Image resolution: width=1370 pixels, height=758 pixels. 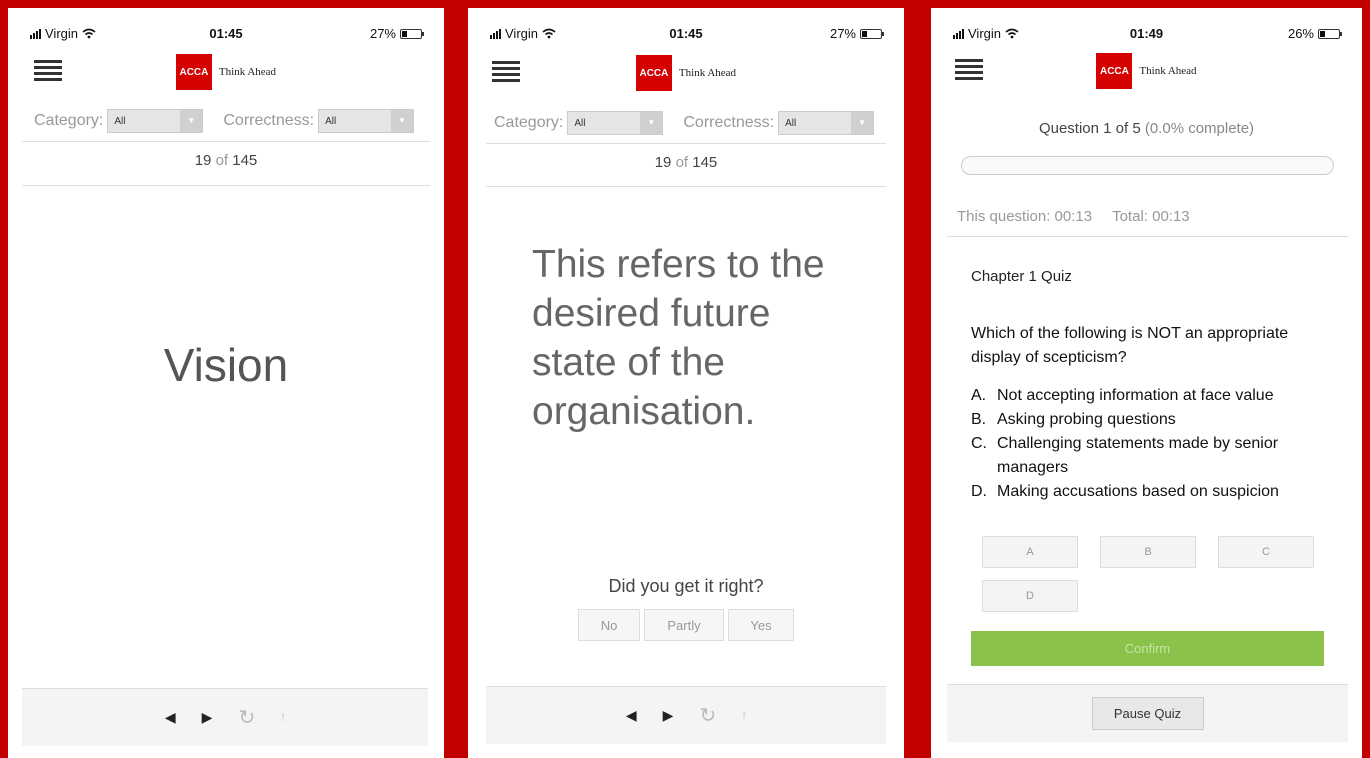 I want to click on self-assess-buttons: No Partly Yes, so click(x=686, y=625).